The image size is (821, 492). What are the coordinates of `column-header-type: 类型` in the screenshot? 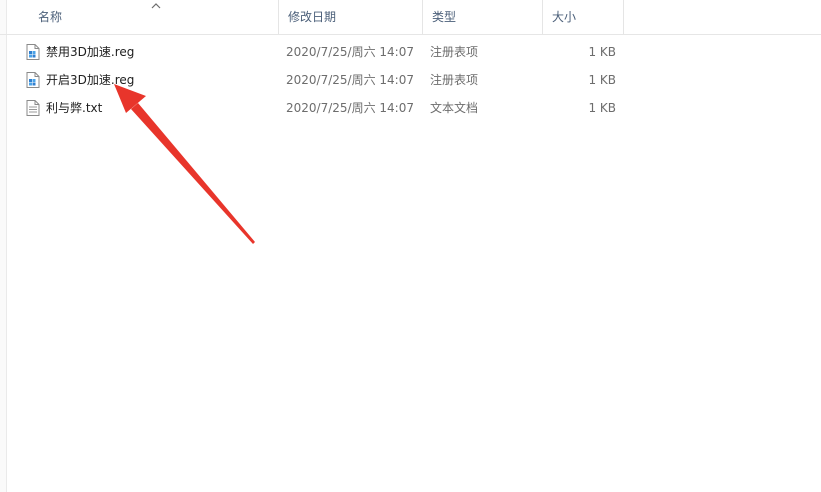 It's located at (483, 17).